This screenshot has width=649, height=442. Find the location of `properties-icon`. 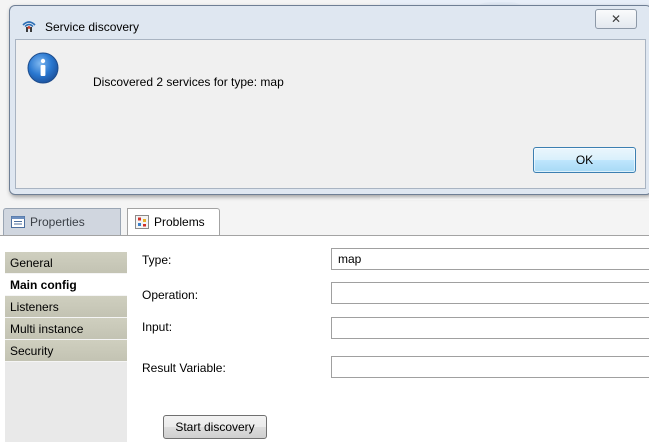

properties-icon is located at coordinates (18, 222).